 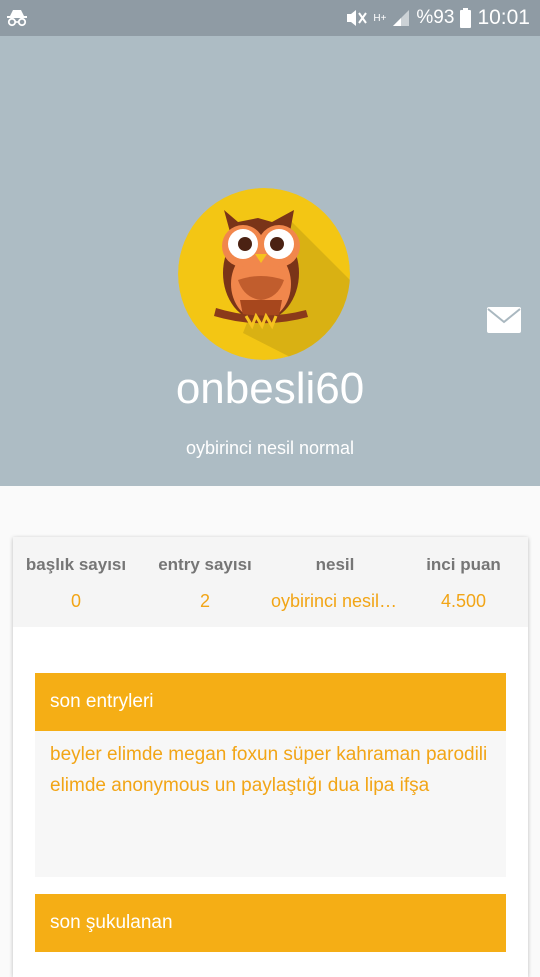 What do you see at coordinates (270, 18) in the screenshot?
I see `status-bar: H+ %93 10:01` at bounding box center [270, 18].